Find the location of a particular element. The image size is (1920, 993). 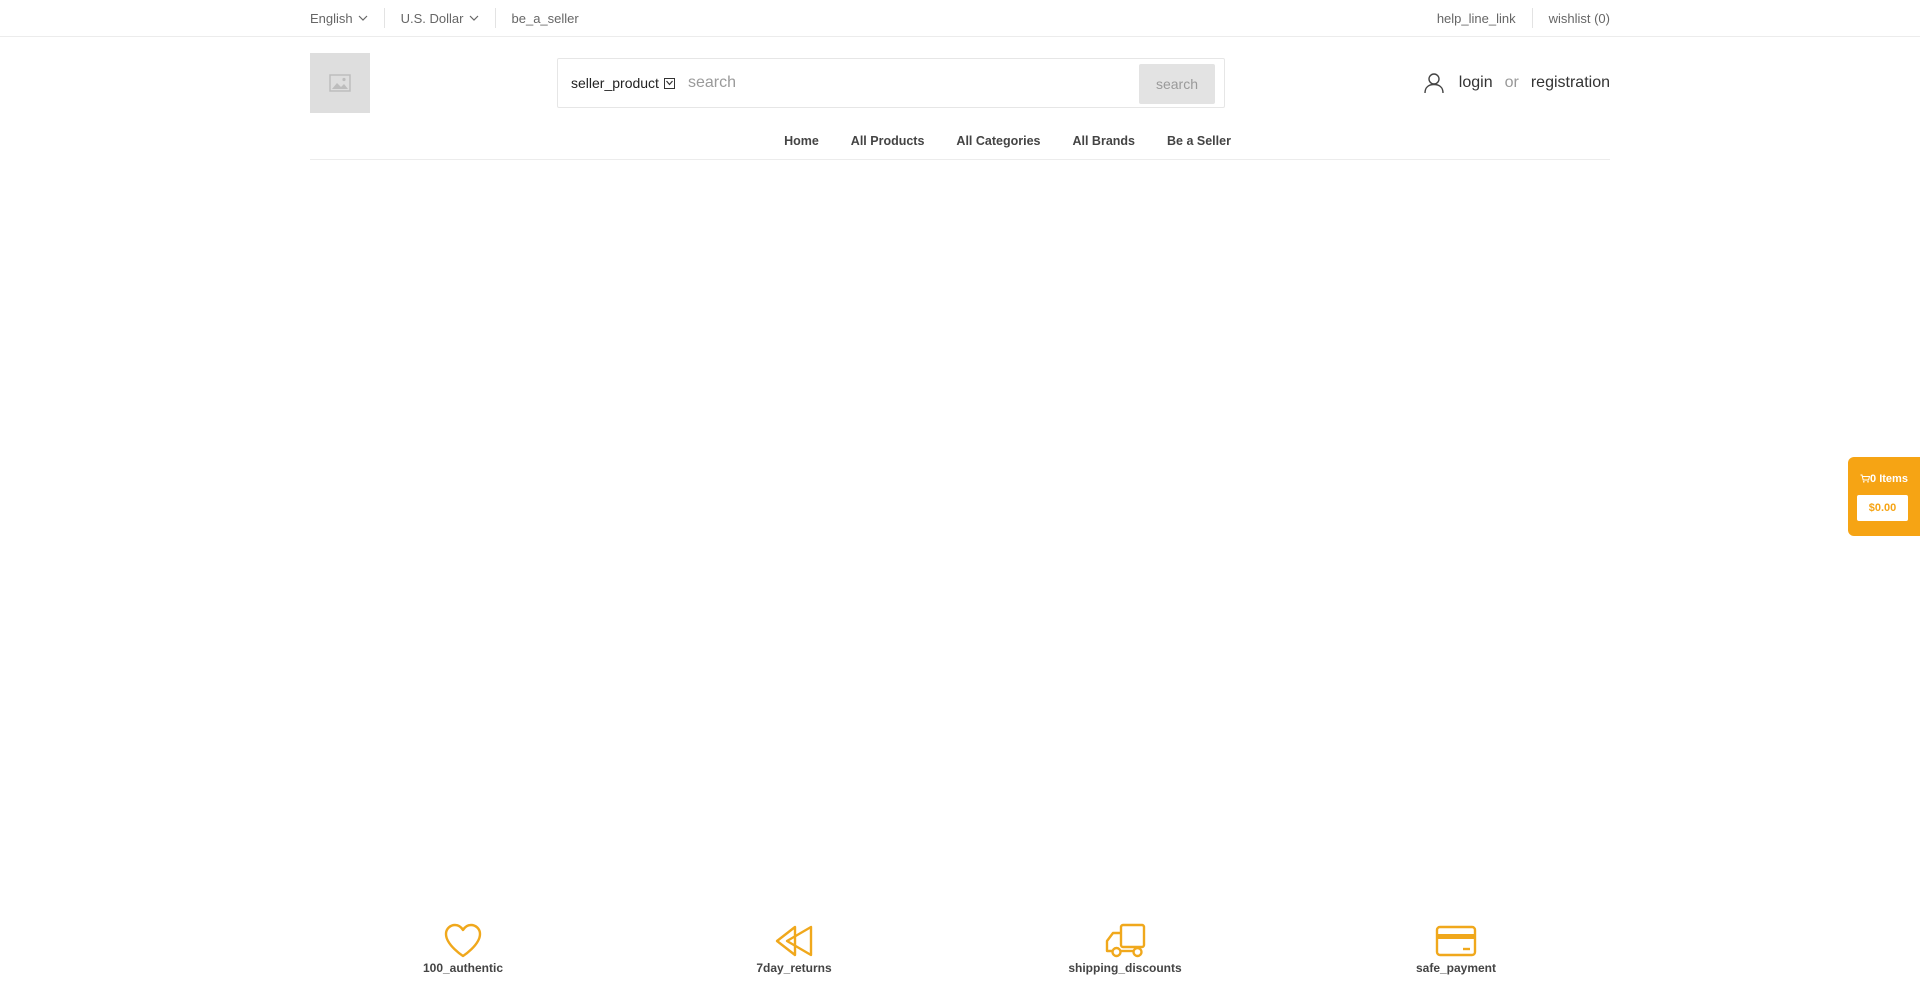

feature-label: shipping_discounts is located at coordinates (1125, 968).